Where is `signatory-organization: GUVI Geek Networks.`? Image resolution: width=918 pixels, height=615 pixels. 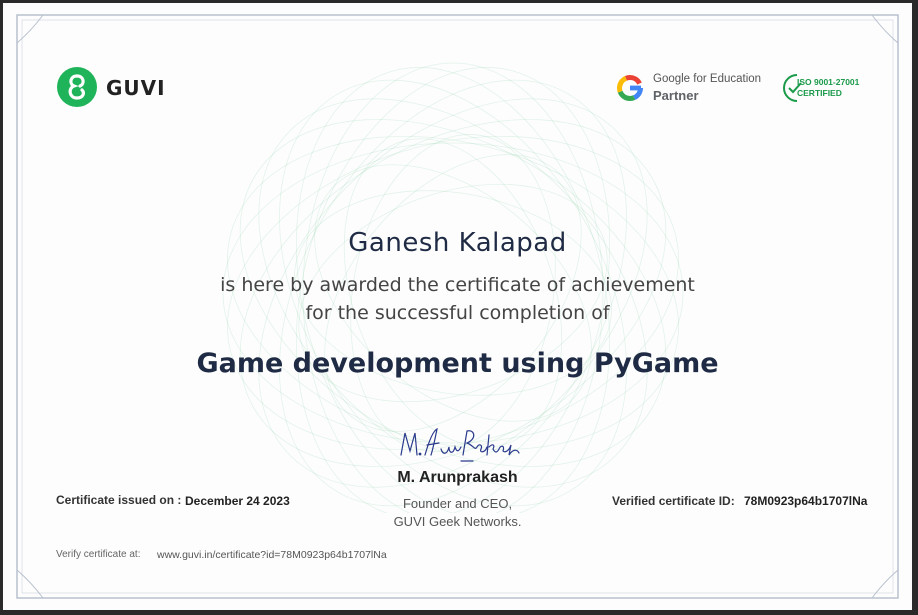 signatory-organization: GUVI Geek Networks. is located at coordinates (457, 521).